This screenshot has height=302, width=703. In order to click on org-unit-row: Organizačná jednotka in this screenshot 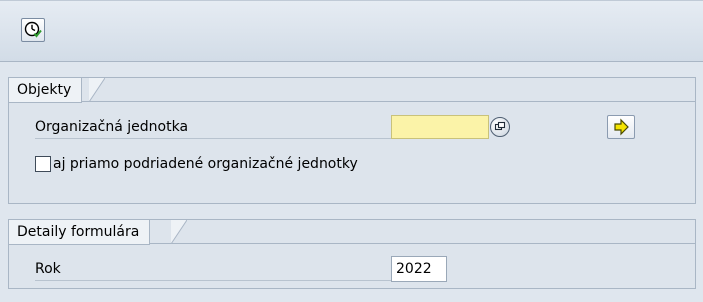, I will do `click(352, 127)`.